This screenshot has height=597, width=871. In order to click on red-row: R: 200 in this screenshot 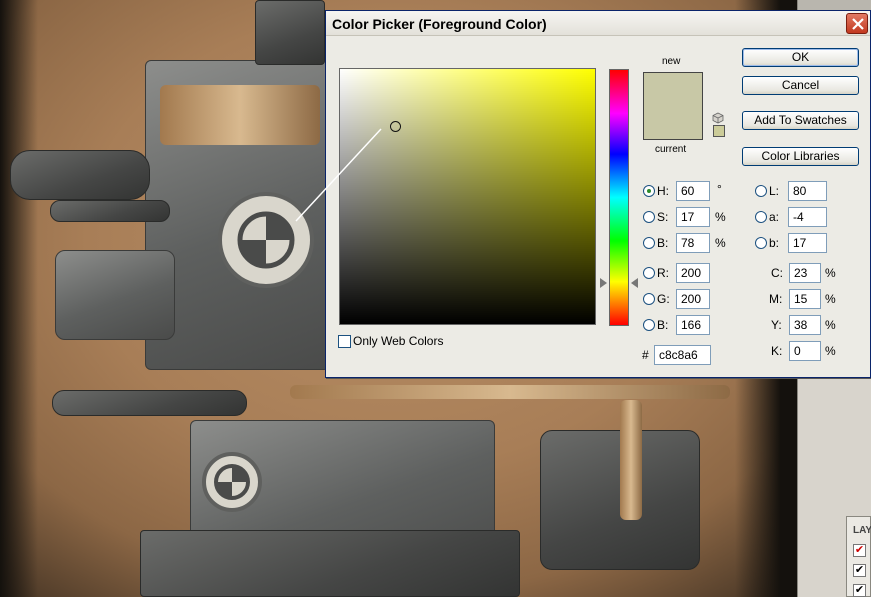, I will do `click(696, 273)`.